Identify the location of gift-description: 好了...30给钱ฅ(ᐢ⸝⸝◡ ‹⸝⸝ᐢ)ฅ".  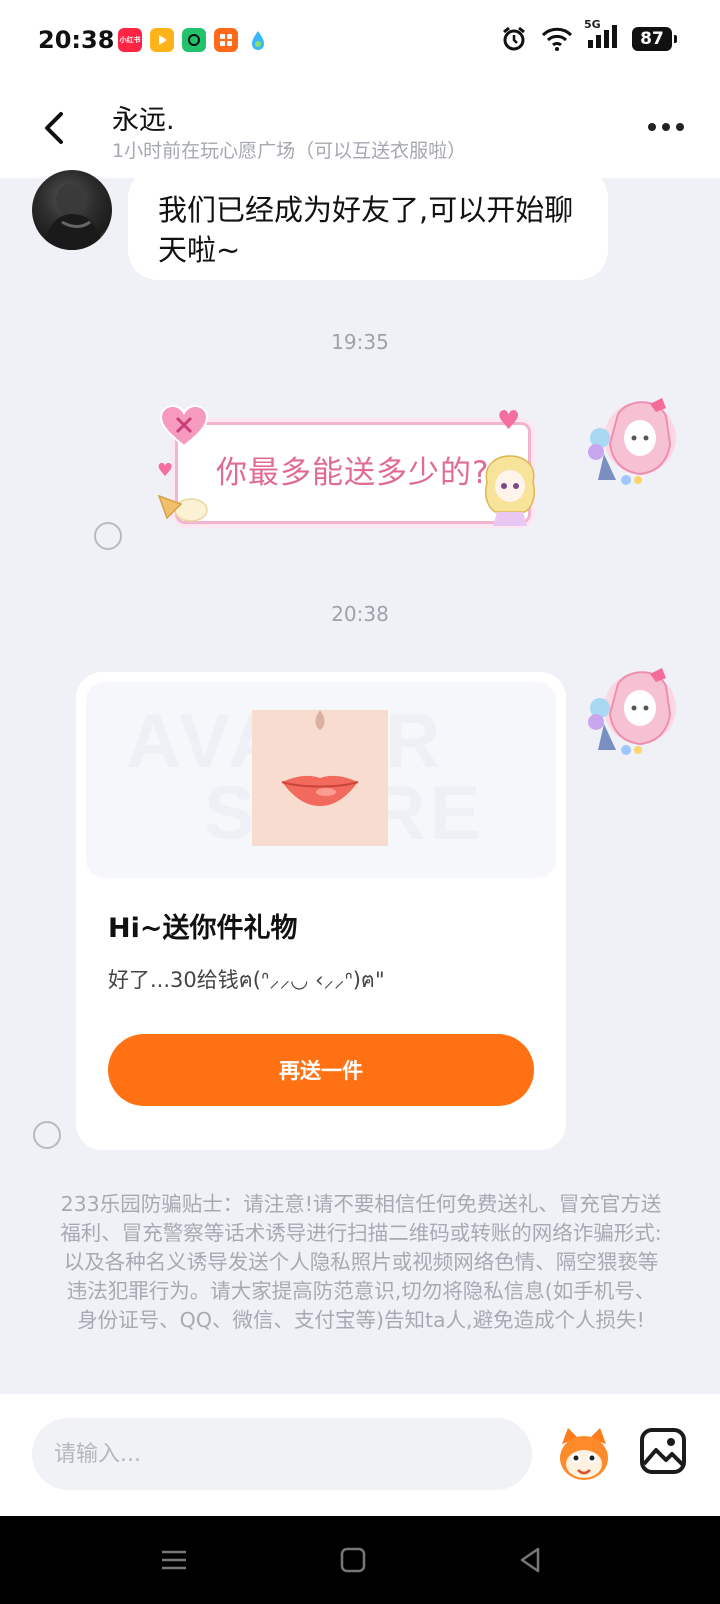
(246, 980).